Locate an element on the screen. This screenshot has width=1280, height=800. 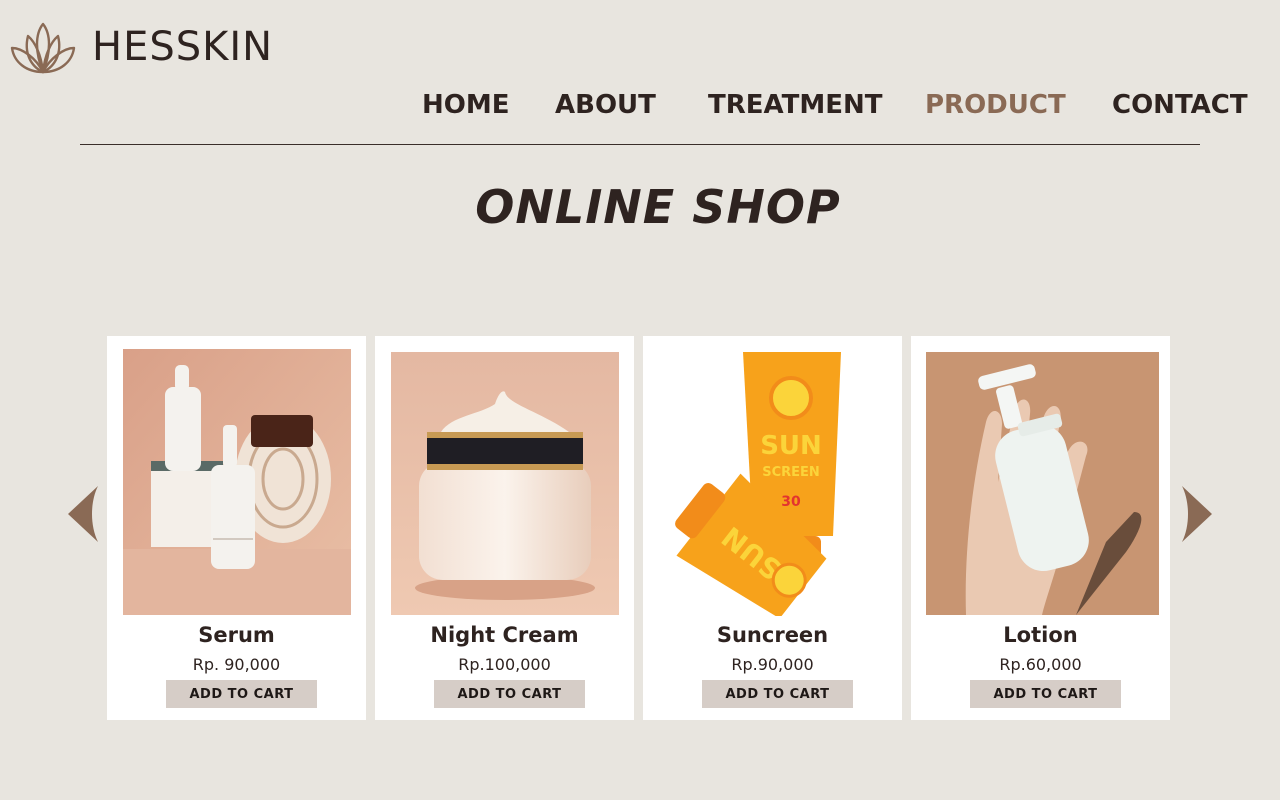
nav-divider is located at coordinates (640, 144).